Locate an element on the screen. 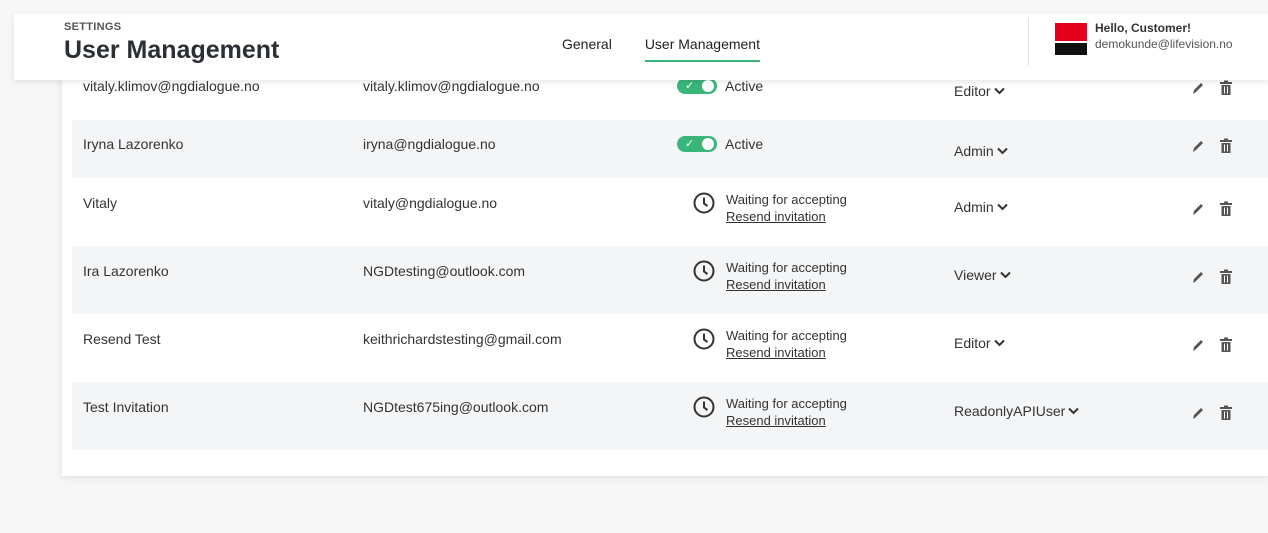  user-name: Iryna Lazorenko is located at coordinates (133, 144).